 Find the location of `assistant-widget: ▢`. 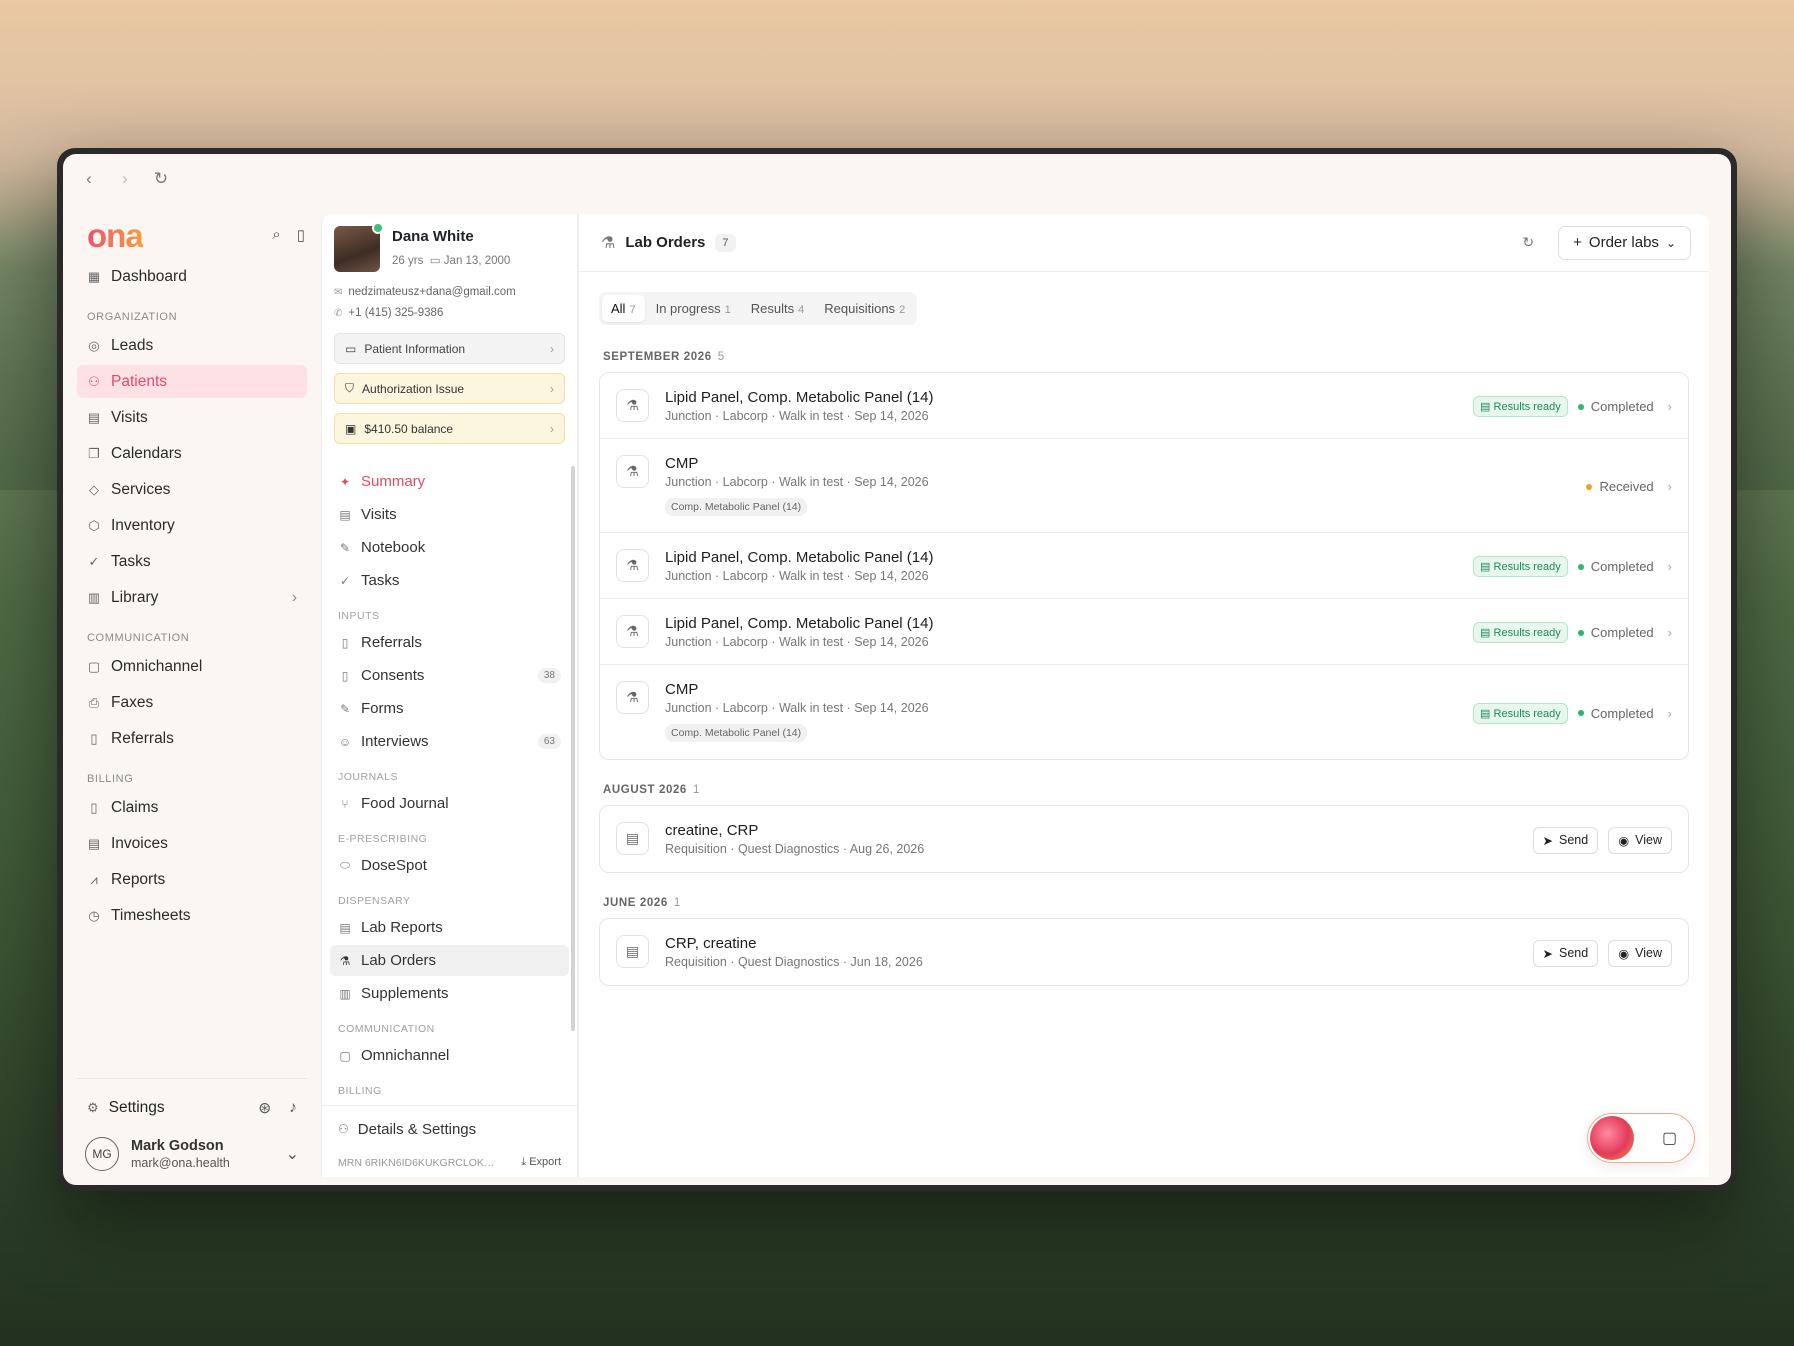

assistant-widget: ▢ is located at coordinates (1641, 1138).